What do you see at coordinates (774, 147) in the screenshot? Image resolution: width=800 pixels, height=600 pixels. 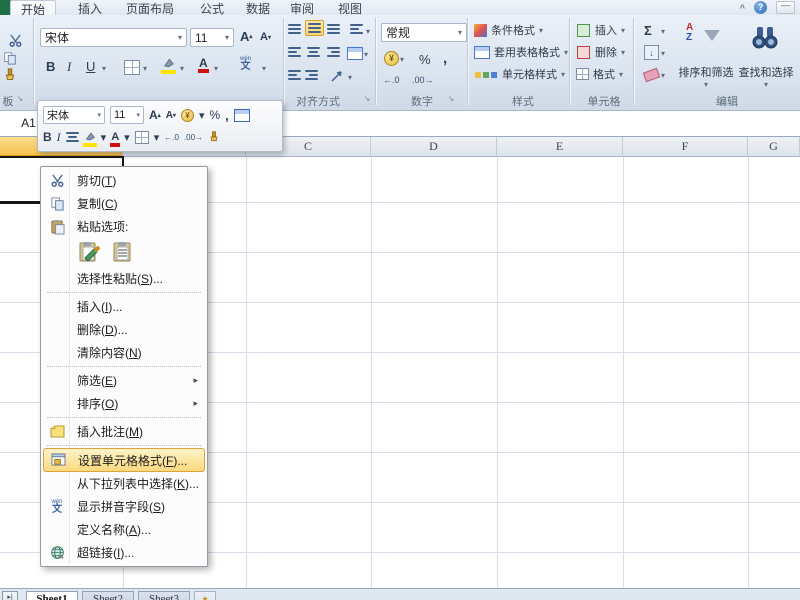 I see `column-header-G: G` at bounding box center [774, 147].